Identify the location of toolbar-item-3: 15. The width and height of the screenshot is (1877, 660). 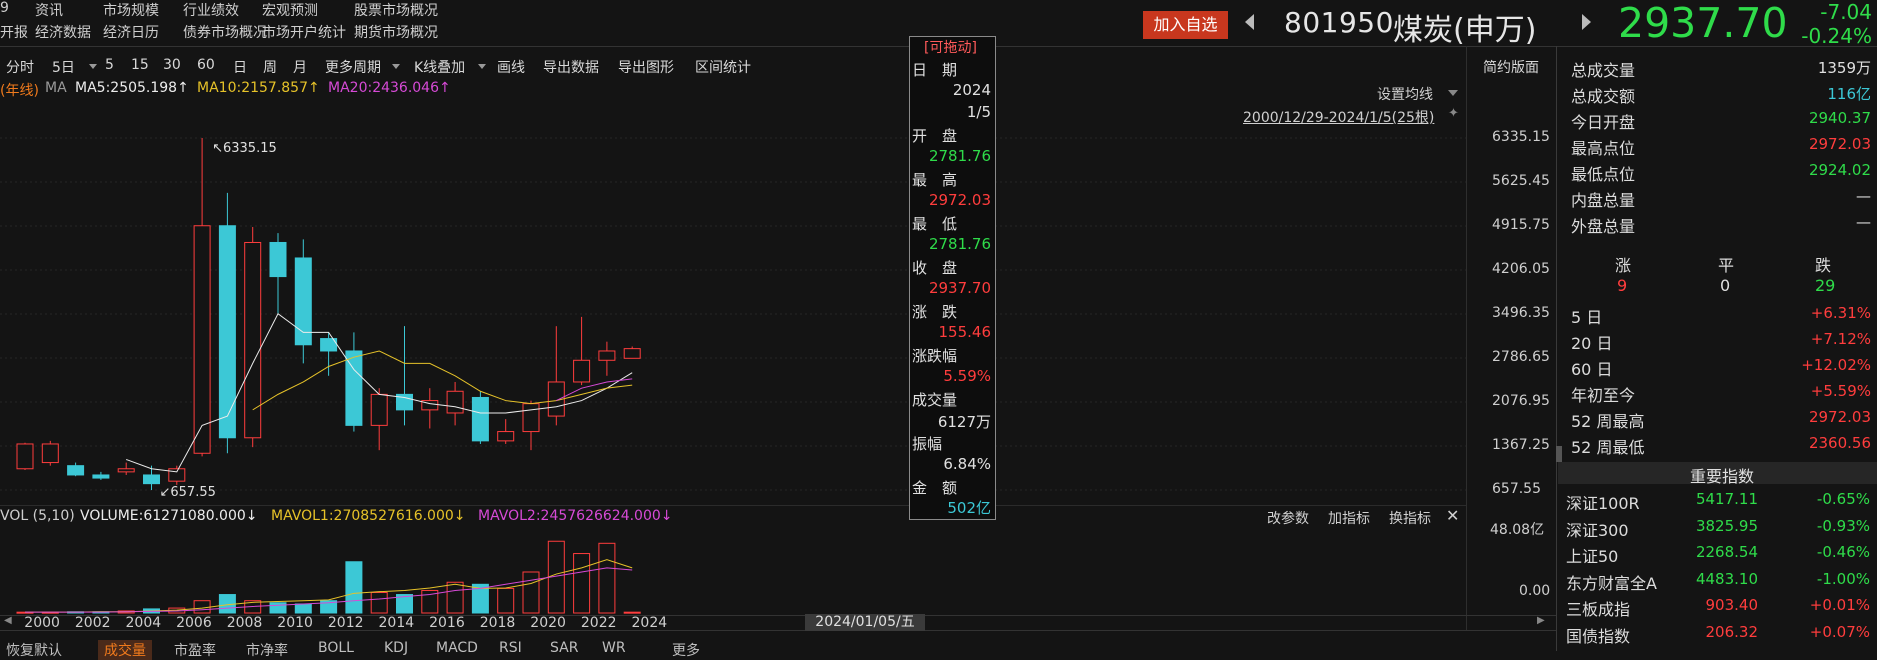
(140, 65).